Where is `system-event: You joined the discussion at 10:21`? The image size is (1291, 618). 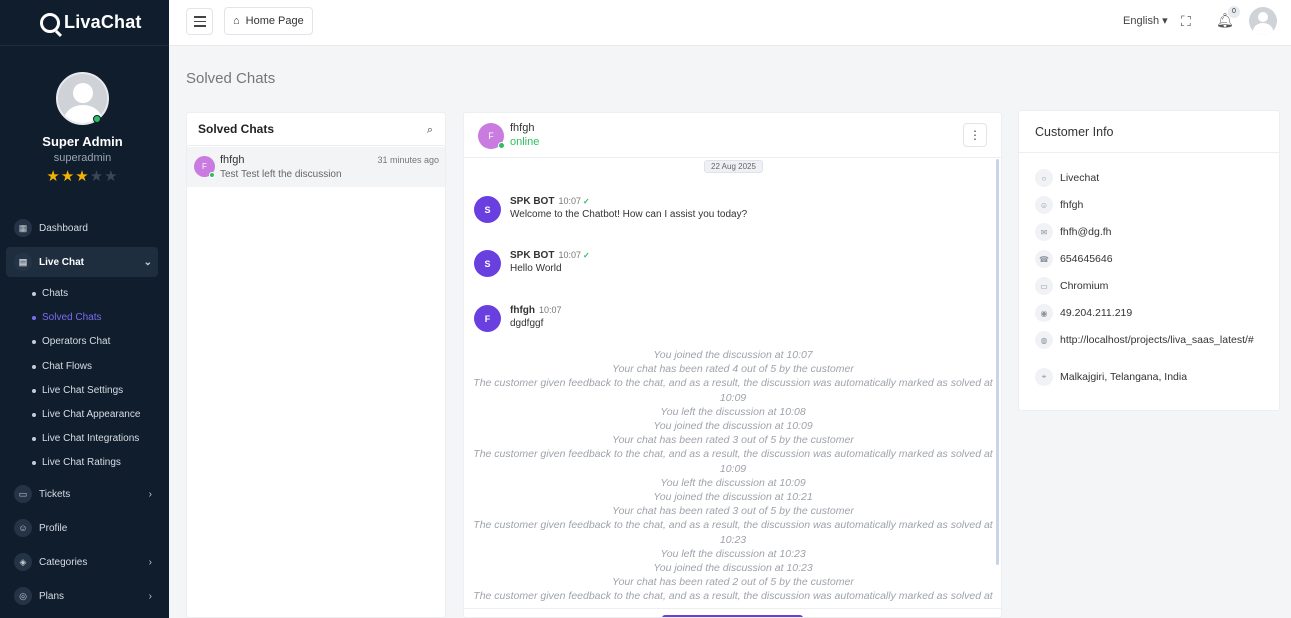
system-event: You joined the discussion at 10:21 is located at coordinates (733, 497).